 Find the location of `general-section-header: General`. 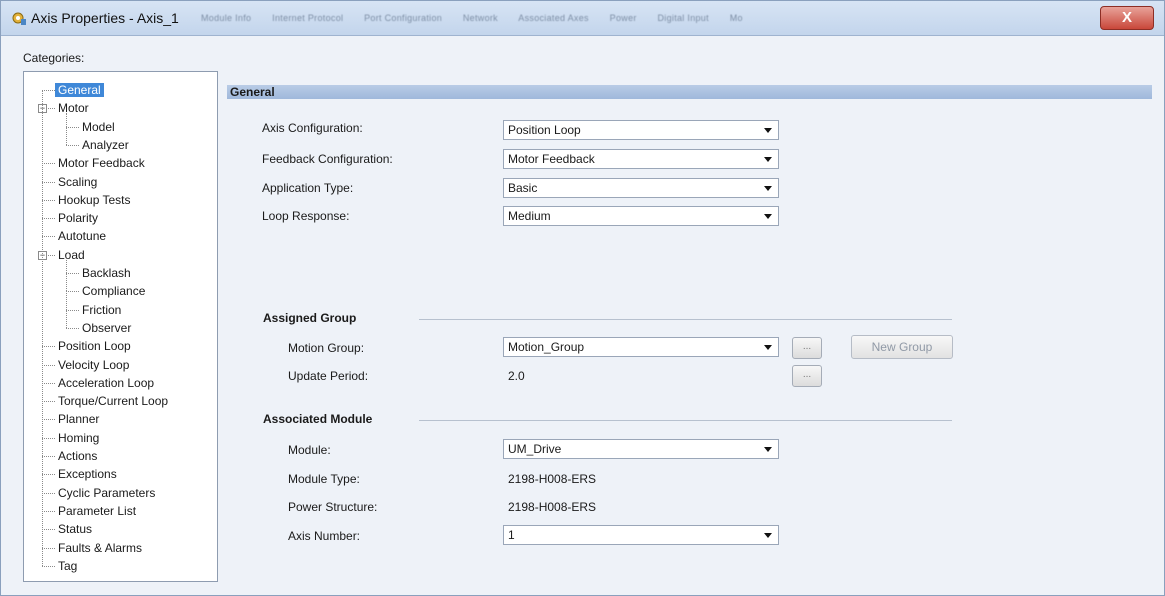

general-section-header: General is located at coordinates (689, 92).